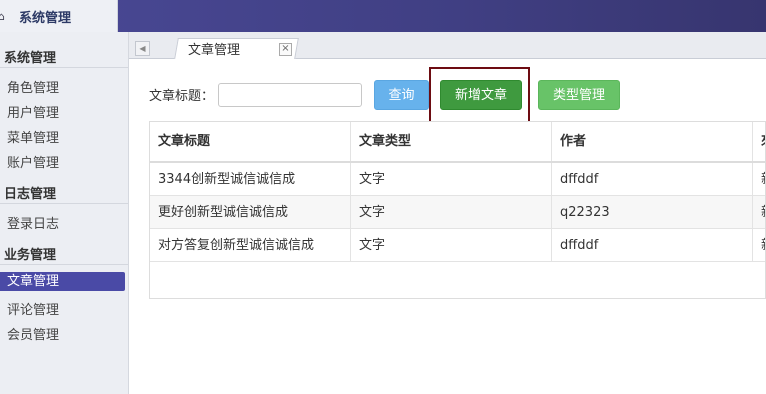  What do you see at coordinates (33, 136) in the screenshot?
I see `sidebar-item-menus: 菜单管理` at bounding box center [33, 136].